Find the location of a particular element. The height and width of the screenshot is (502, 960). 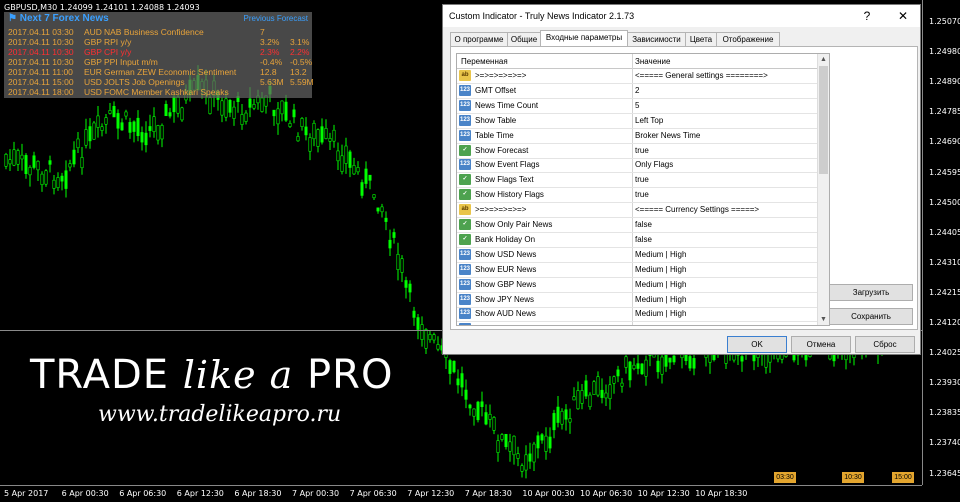

tab-inputs: Входные параметры is located at coordinates (584, 38).